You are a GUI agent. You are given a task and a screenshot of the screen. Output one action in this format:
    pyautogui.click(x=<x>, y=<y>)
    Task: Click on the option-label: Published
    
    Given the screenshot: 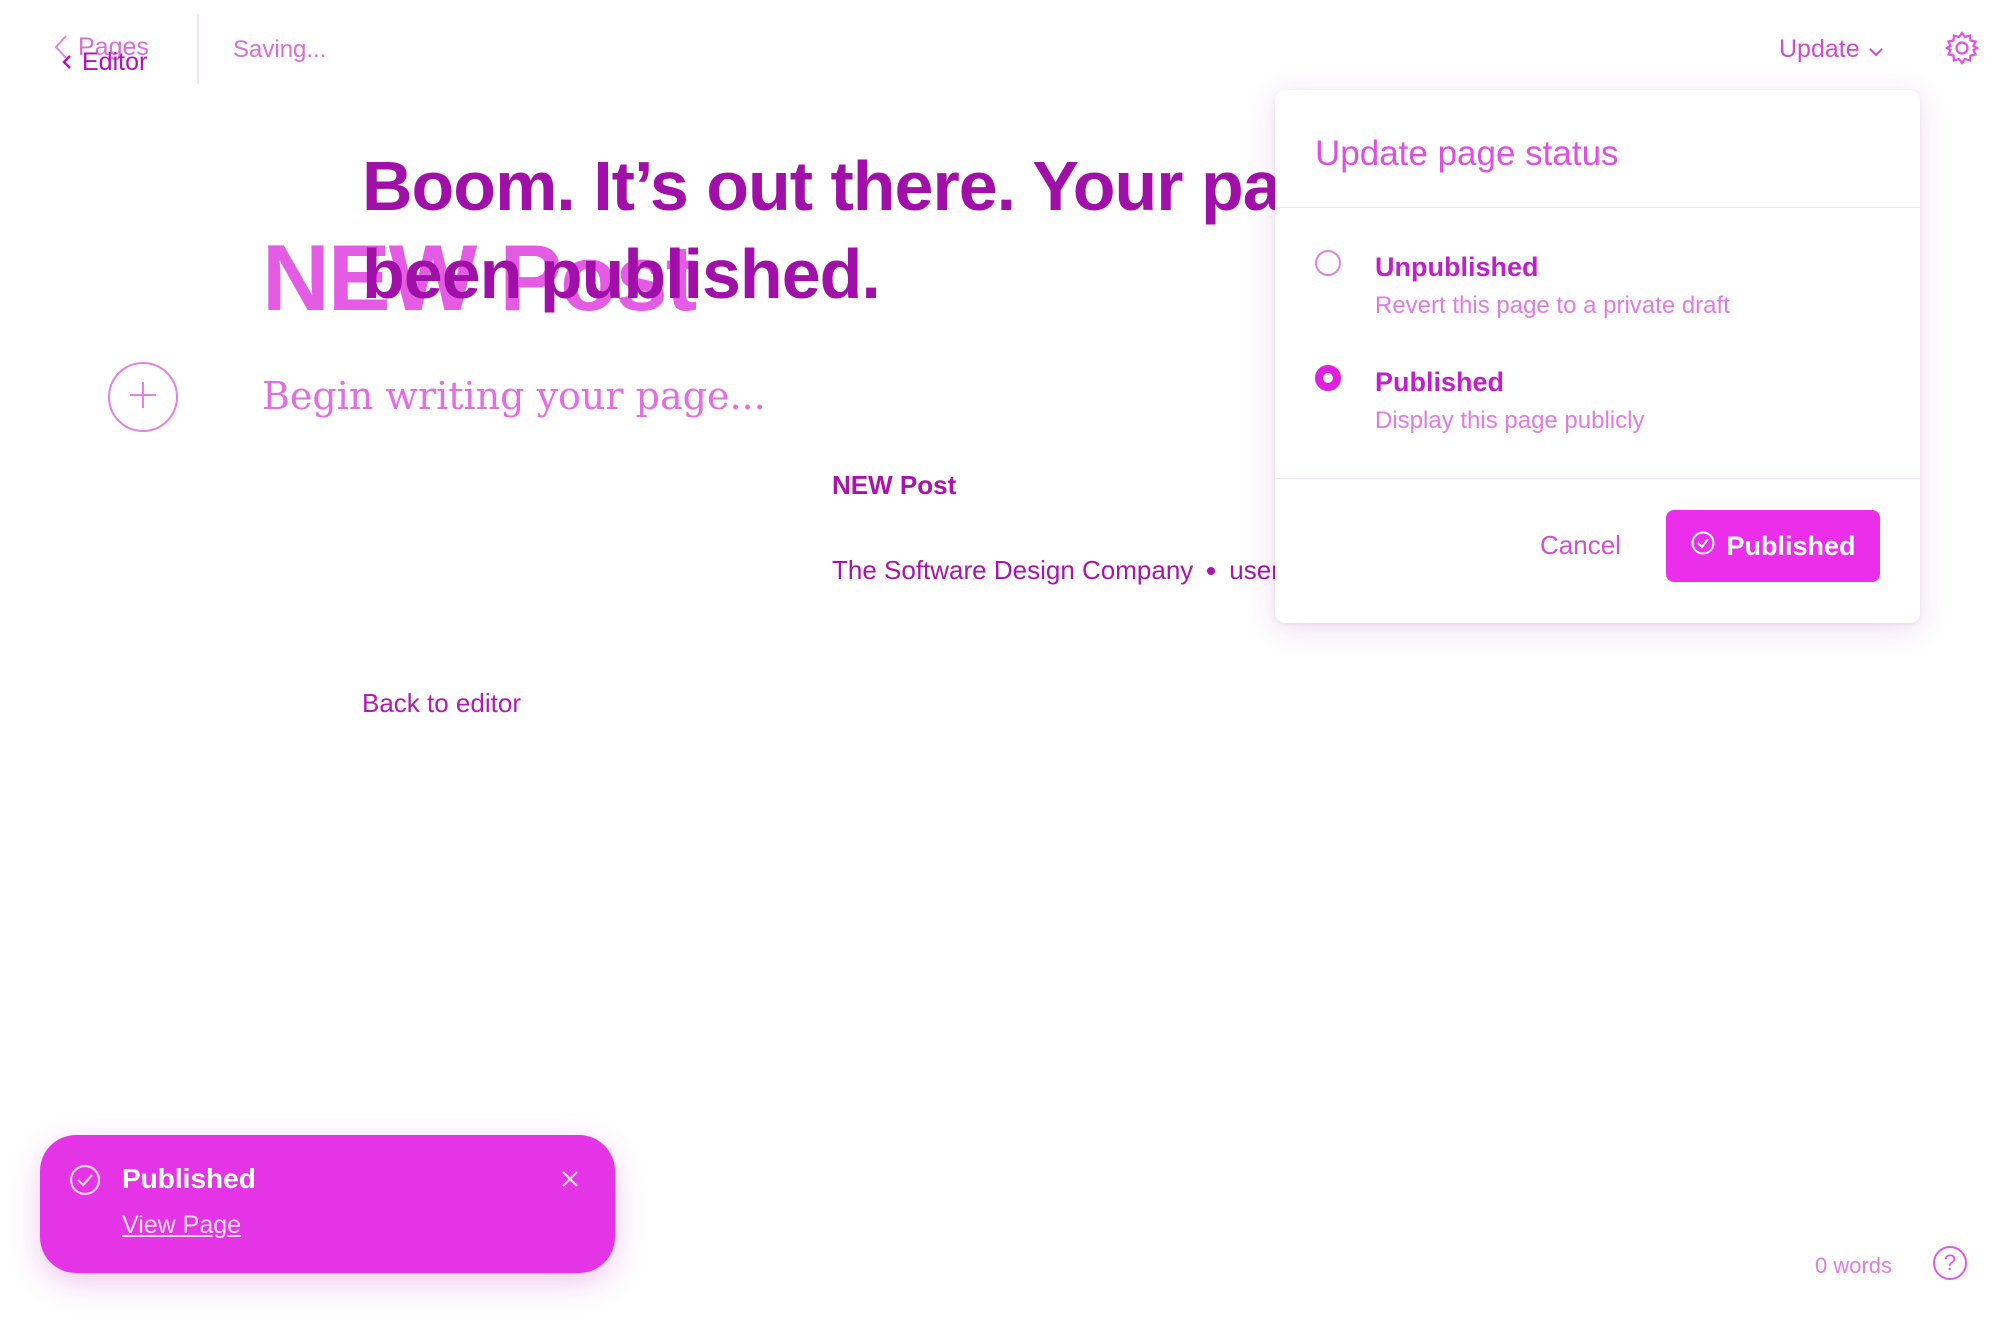 What is the action you would take?
    pyautogui.click(x=1440, y=382)
    